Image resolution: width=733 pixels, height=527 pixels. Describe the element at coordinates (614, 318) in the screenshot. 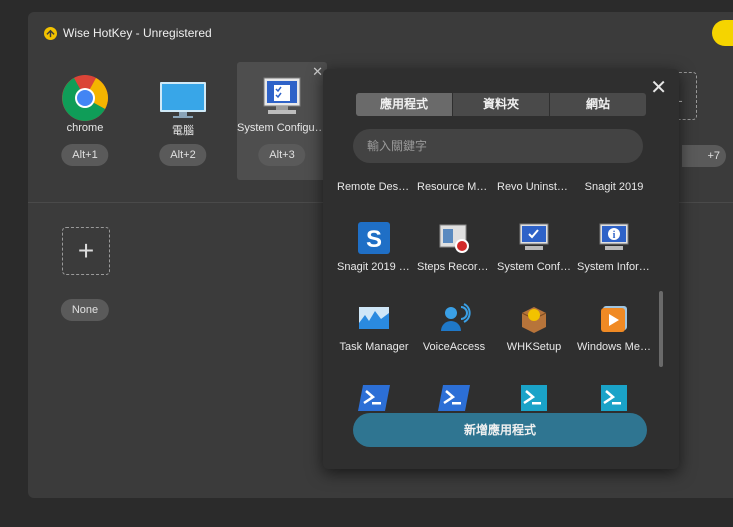

I see `media-player-icon` at that location.